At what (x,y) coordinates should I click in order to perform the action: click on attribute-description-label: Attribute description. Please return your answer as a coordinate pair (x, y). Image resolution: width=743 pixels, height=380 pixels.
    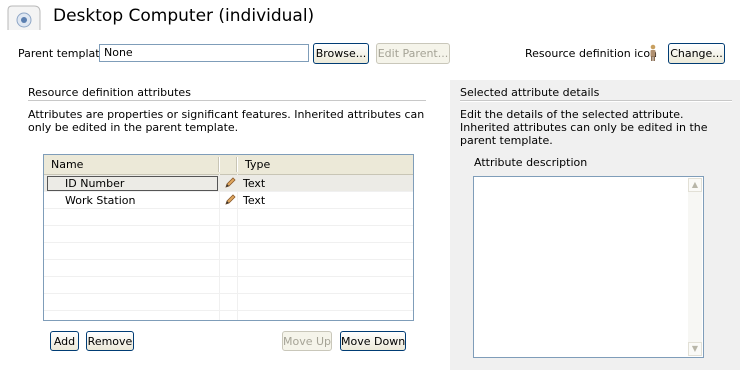
    Looking at the image, I should click on (531, 162).